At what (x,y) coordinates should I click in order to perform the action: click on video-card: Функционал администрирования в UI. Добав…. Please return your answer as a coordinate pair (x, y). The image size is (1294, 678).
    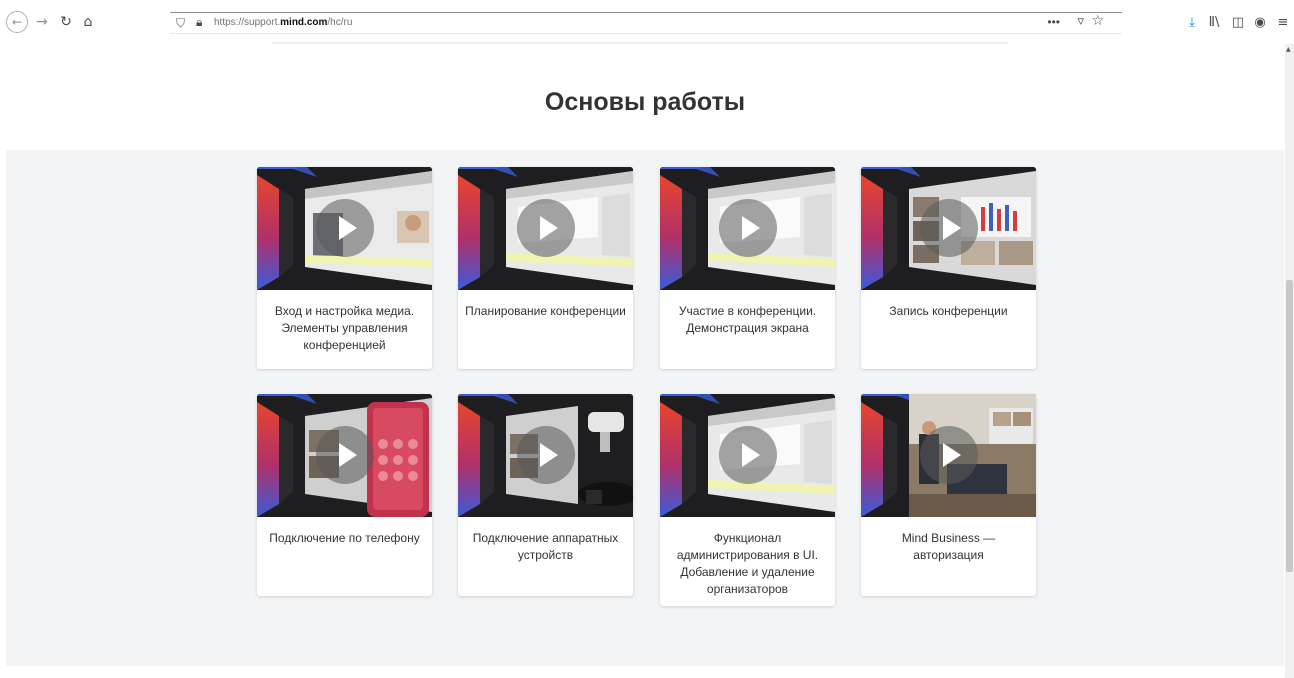
    Looking at the image, I should click on (747, 500).